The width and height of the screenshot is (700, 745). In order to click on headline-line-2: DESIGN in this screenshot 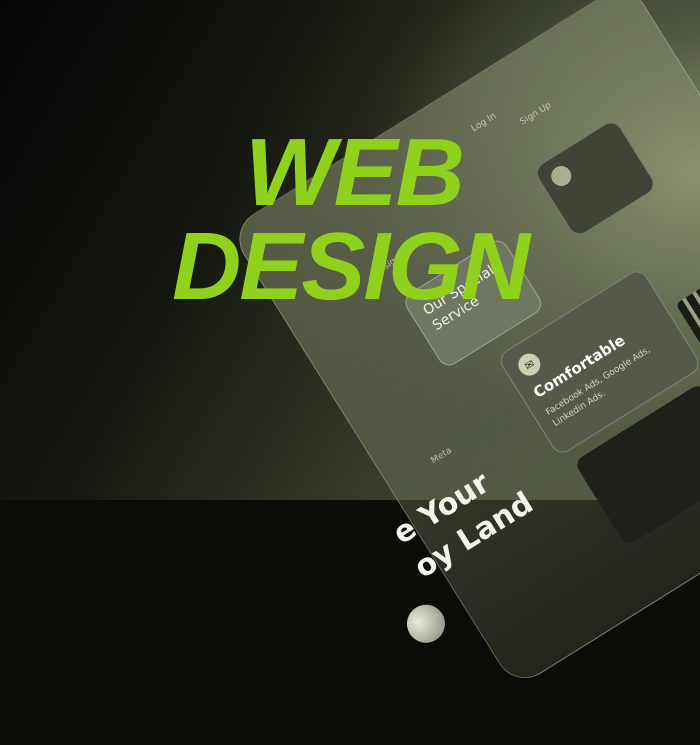, I will do `click(350, 266)`.